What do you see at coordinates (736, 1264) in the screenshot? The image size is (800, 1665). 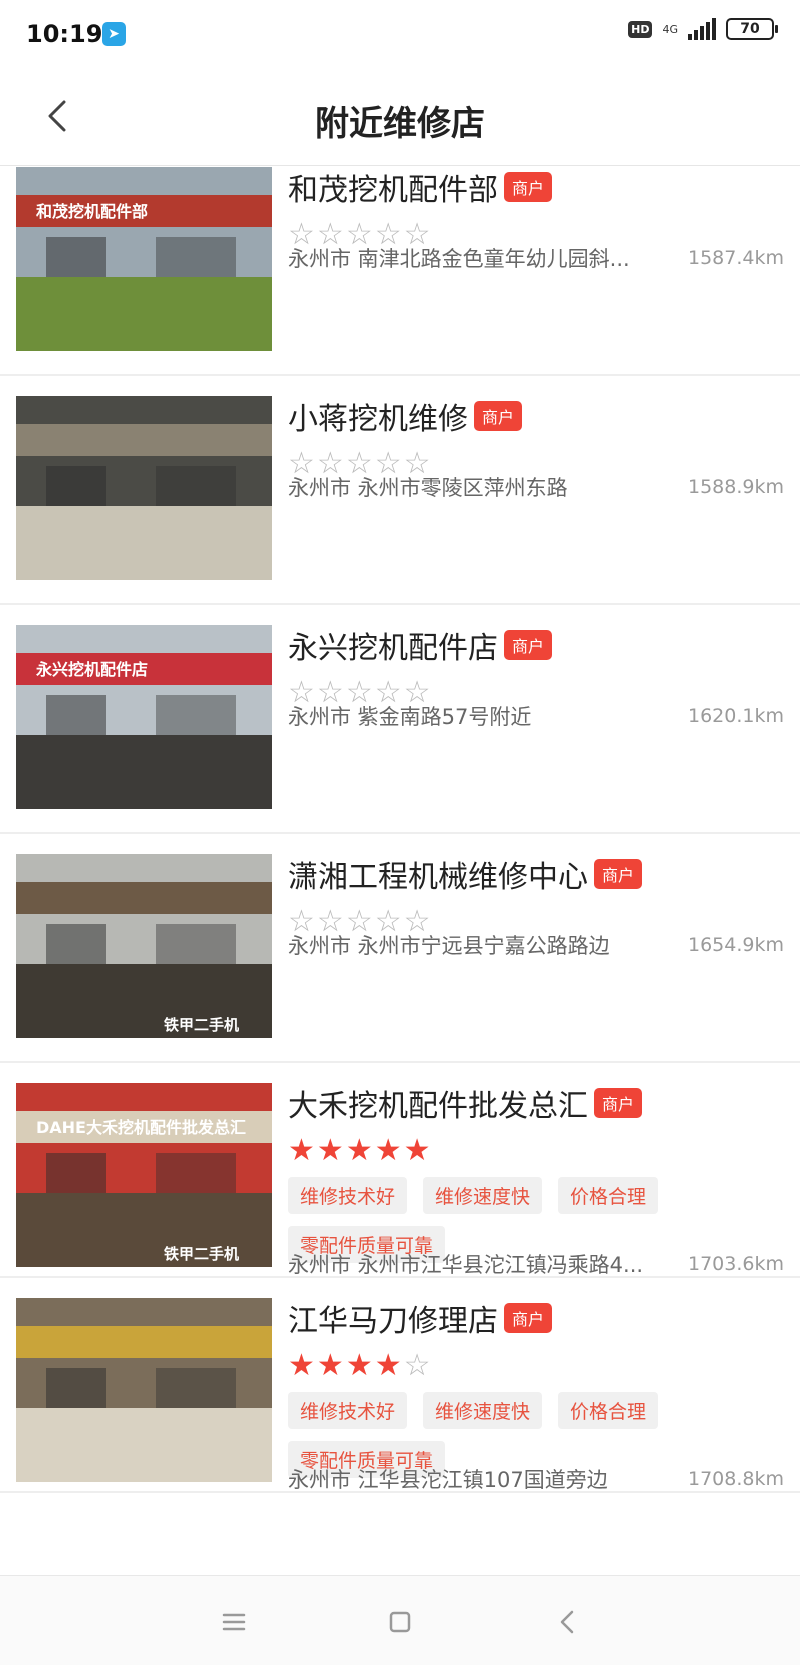 I see `shop-distance: 1703.6km` at bounding box center [736, 1264].